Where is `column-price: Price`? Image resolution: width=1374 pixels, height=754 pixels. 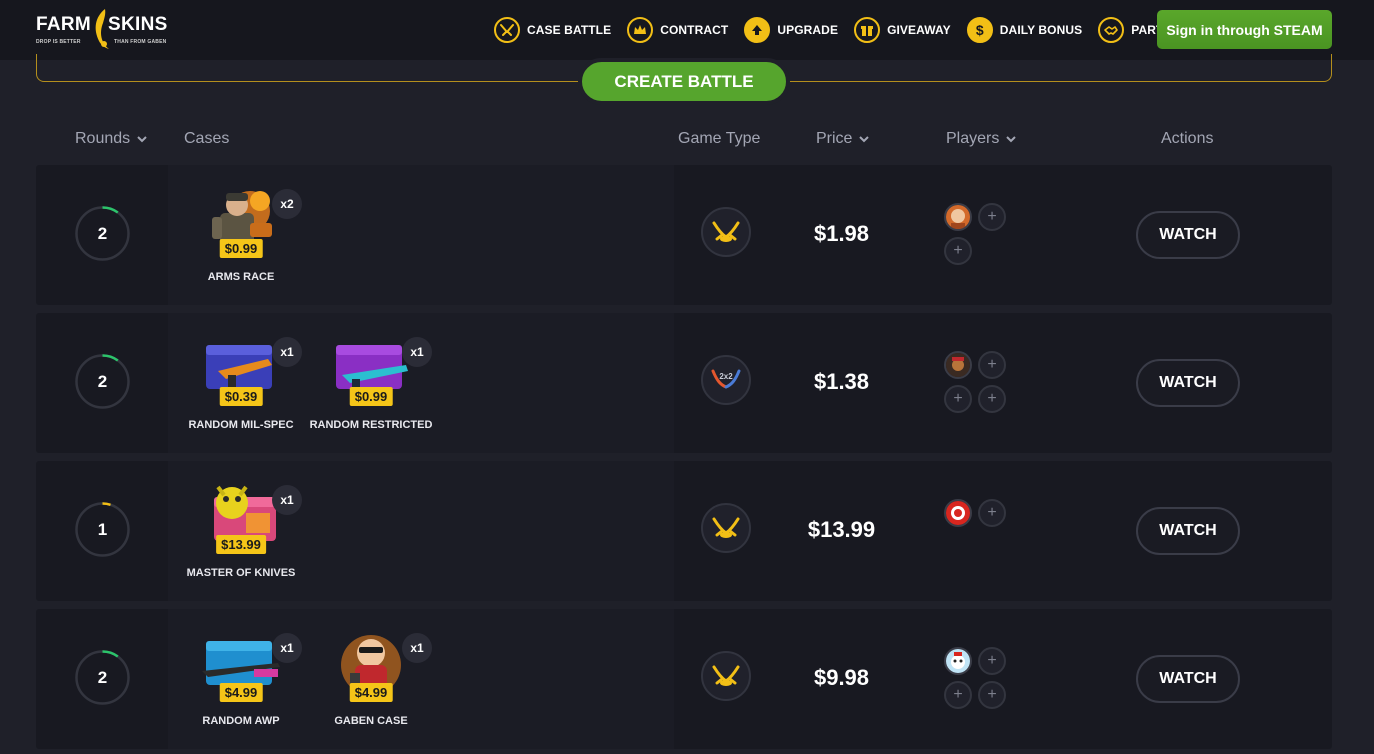
column-price: Price is located at coordinates (843, 139).